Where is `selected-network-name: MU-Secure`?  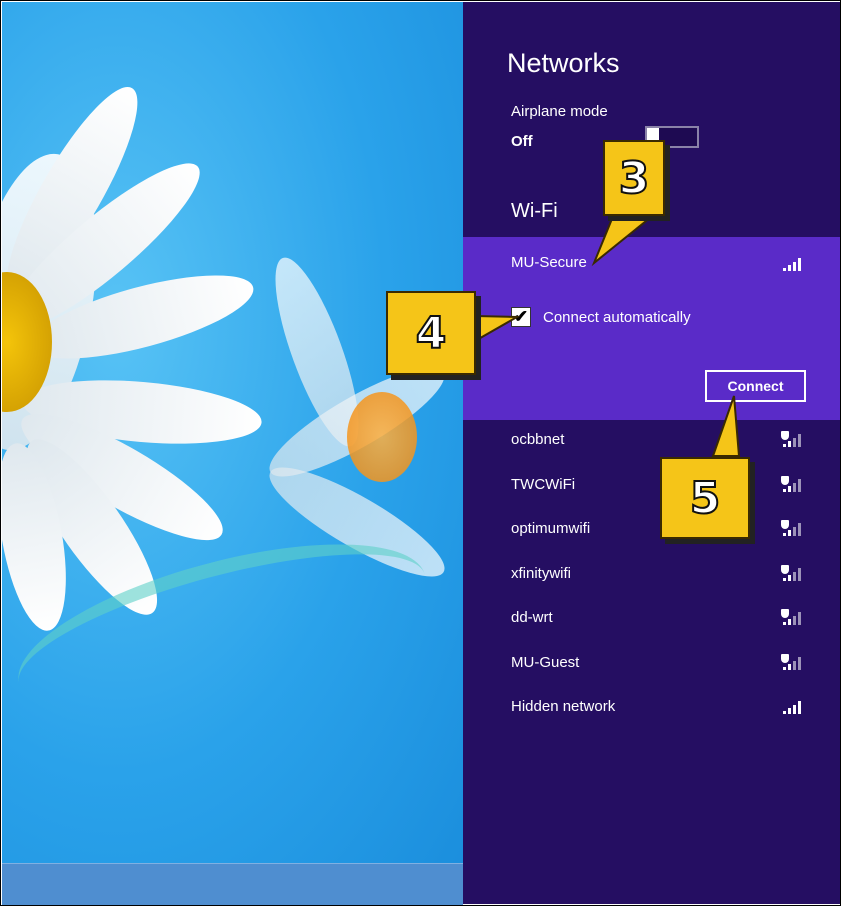
selected-network-name: MU-Secure is located at coordinates (549, 262).